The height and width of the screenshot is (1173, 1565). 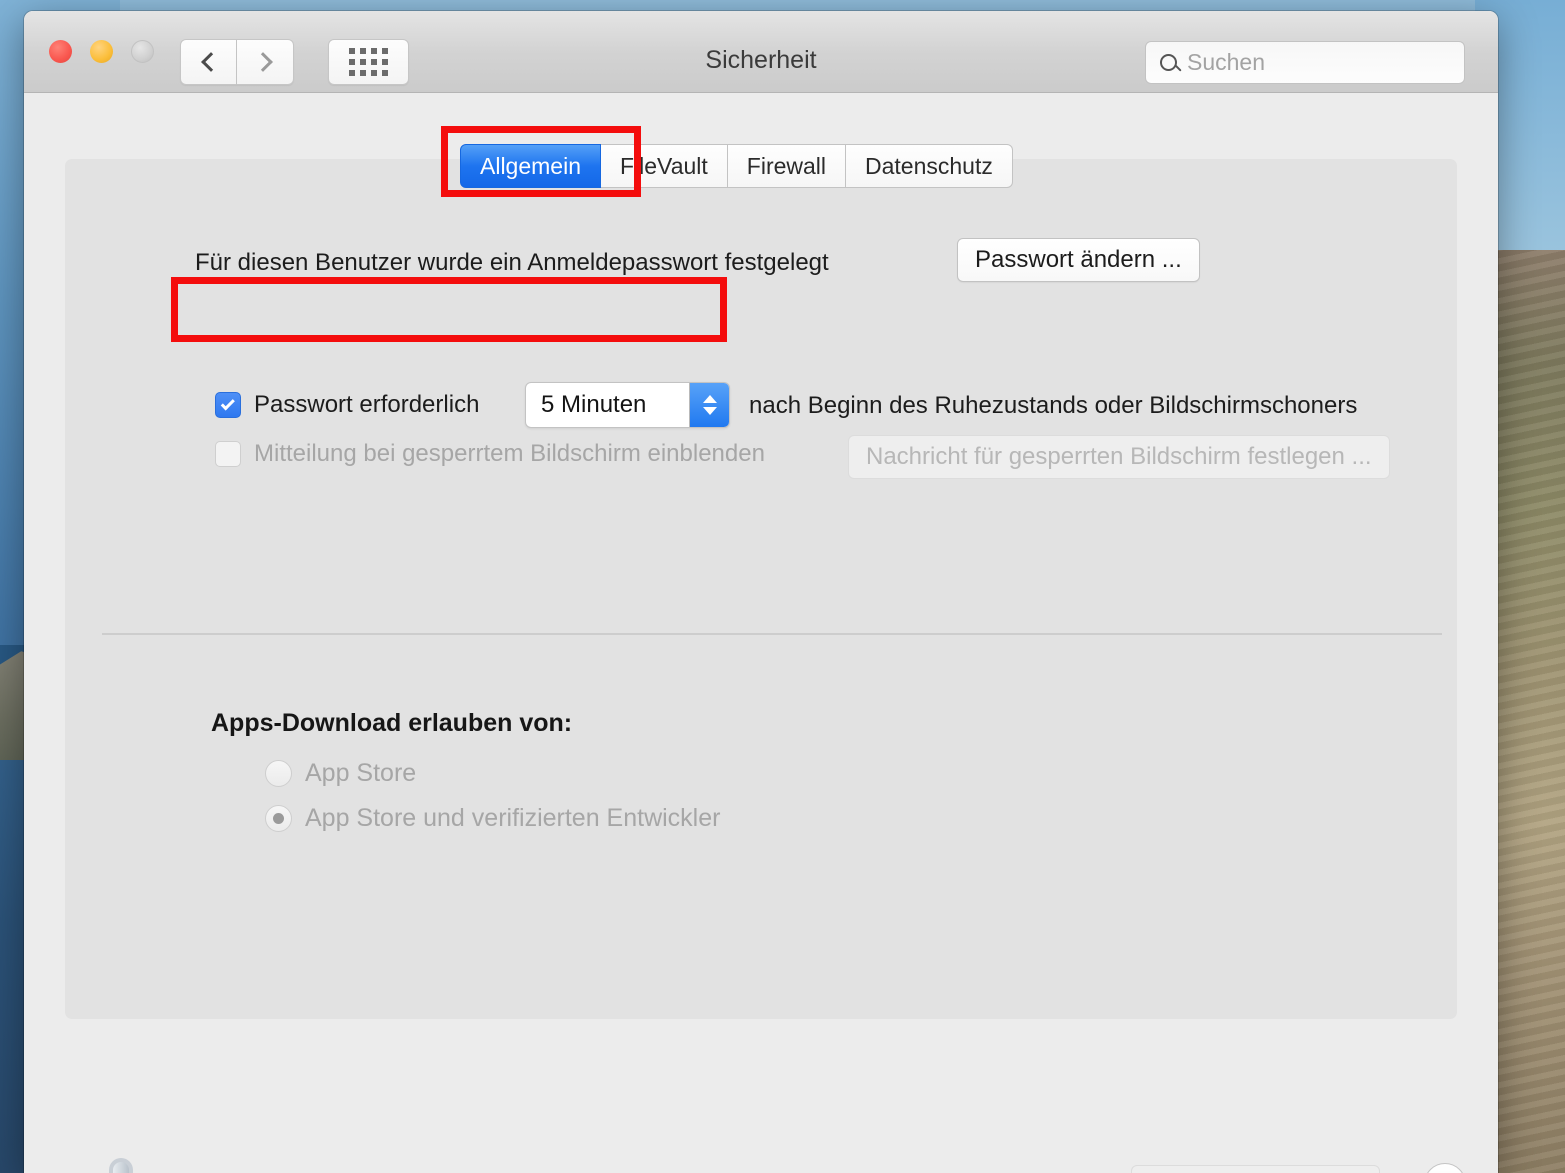 What do you see at coordinates (530, 166) in the screenshot?
I see `tab-allgemein: Allgemein` at bounding box center [530, 166].